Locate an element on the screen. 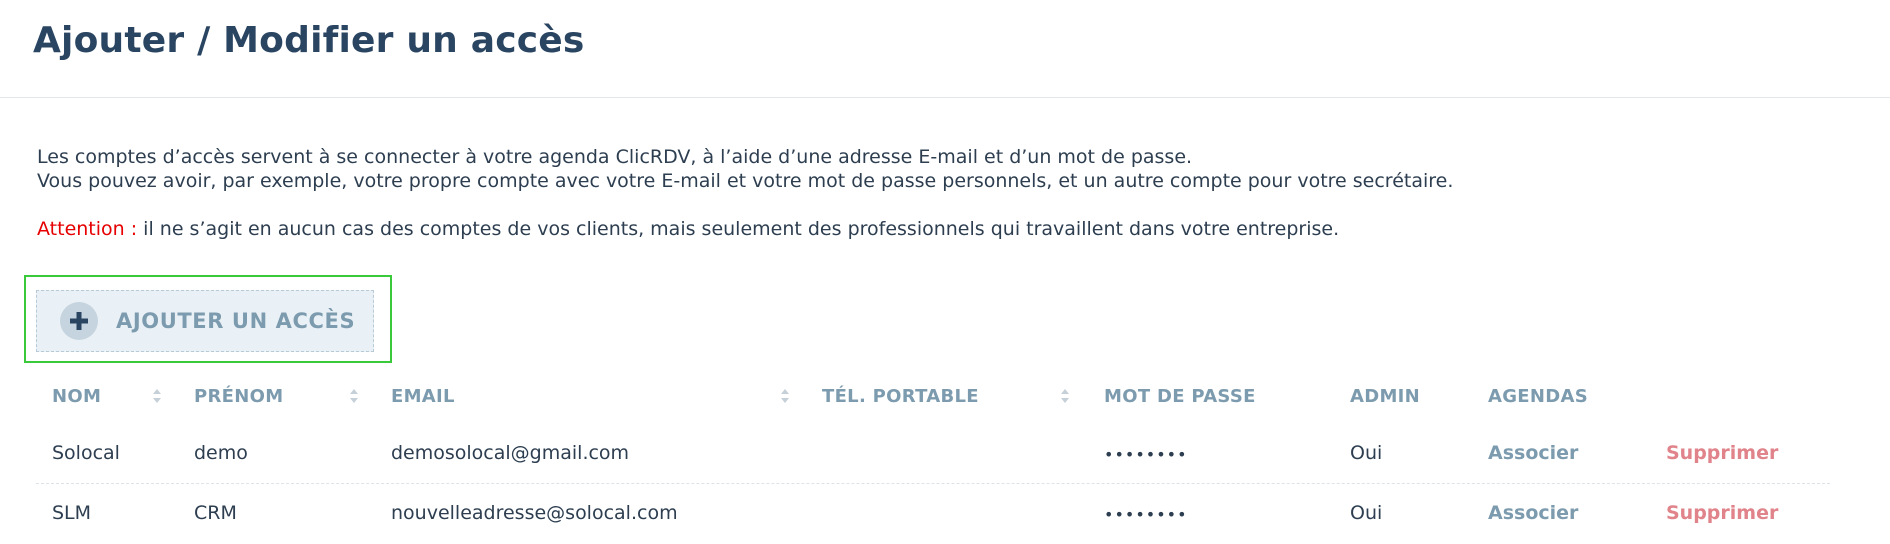 Image resolution: width=1890 pixels, height=544 pixels. plus-icon is located at coordinates (79, 321).